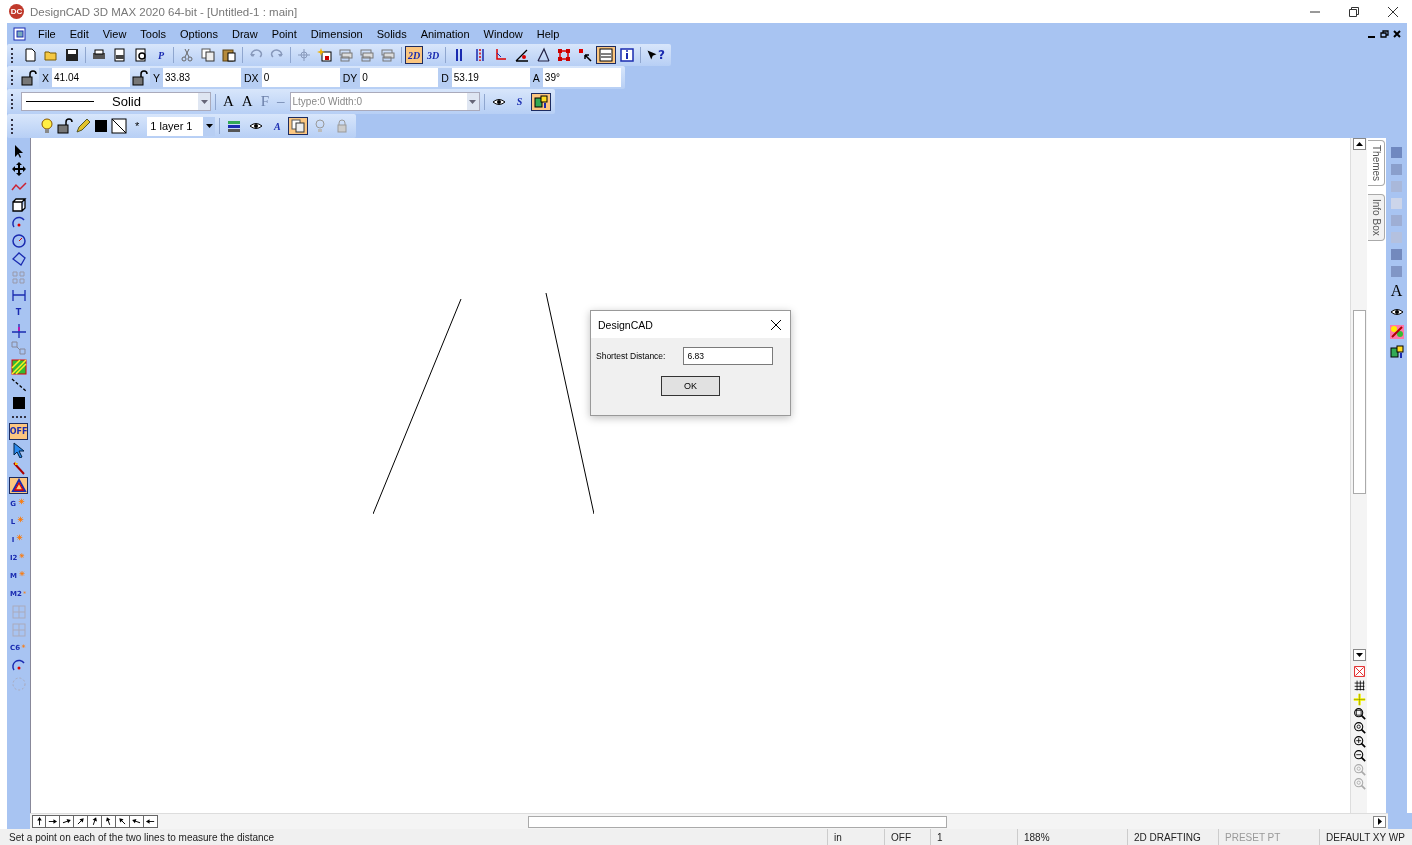 Image resolution: width=1412 pixels, height=845 pixels. I want to click on status-message: Set a point on each of the two lines to measure the distance, so click(142, 837).